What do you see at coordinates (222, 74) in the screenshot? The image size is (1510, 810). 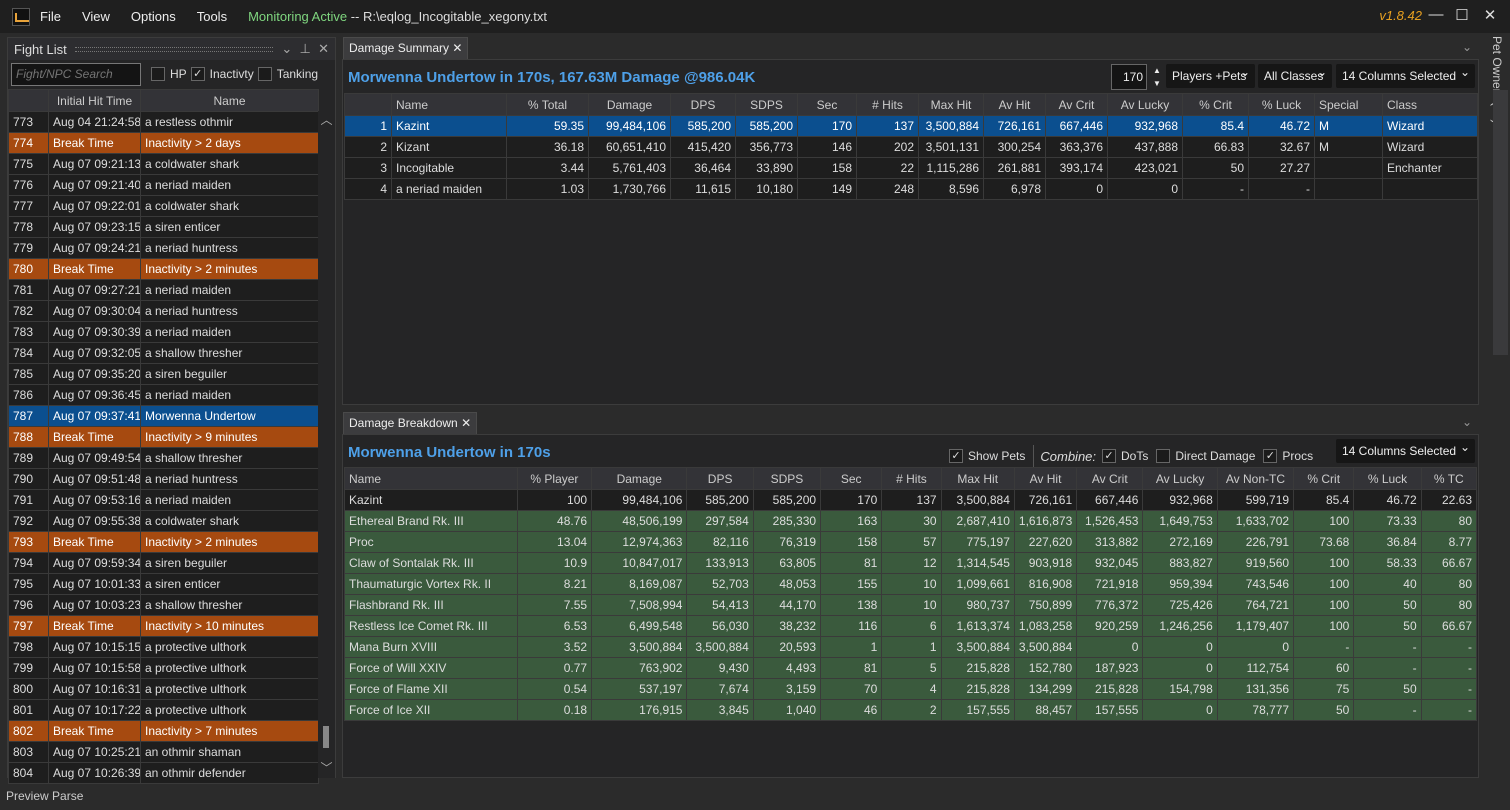 I see `option-inactivty: ✓ Inactivty` at bounding box center [222, 74].